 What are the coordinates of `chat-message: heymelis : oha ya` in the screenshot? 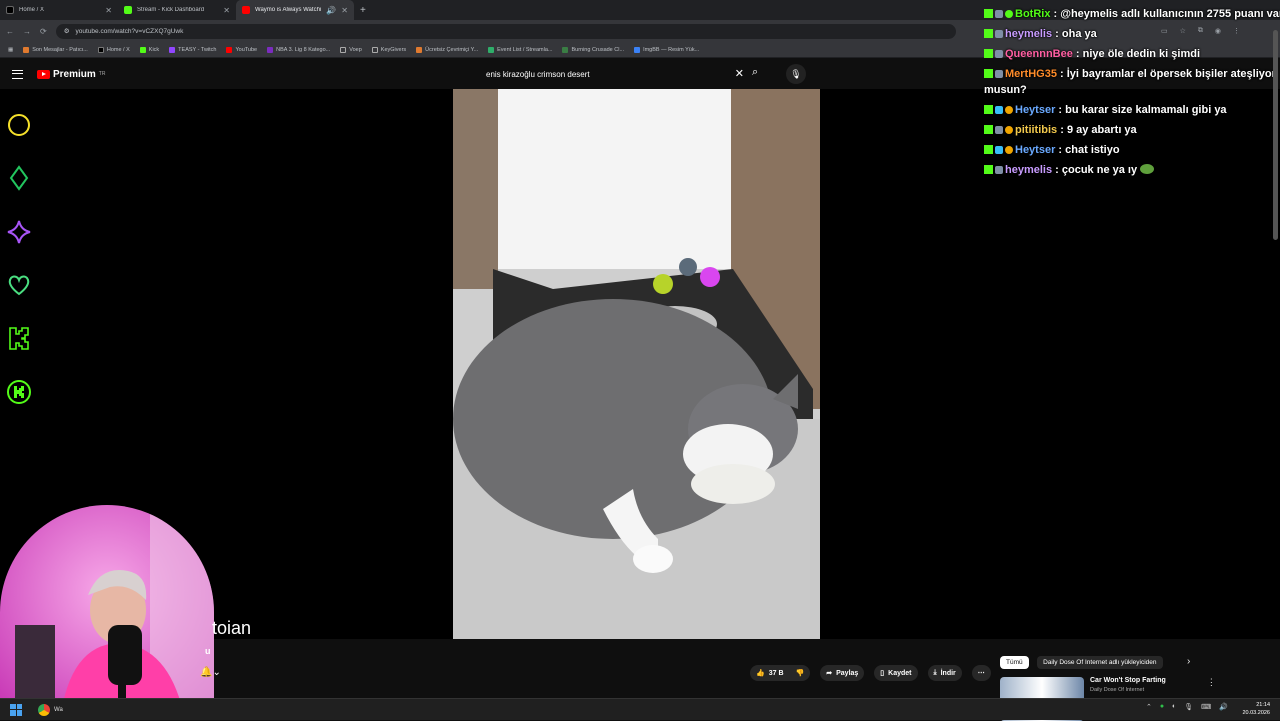 It's located at (1130, 34).